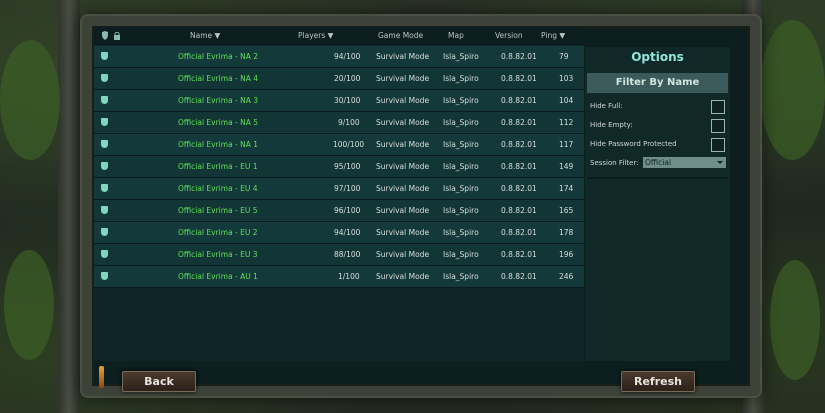 Image resolution: width=825 pixels, height=413 pixels. Describe the element at coordinates (566, 254) in the screenshot. I see `server-ping: 196` at that location.